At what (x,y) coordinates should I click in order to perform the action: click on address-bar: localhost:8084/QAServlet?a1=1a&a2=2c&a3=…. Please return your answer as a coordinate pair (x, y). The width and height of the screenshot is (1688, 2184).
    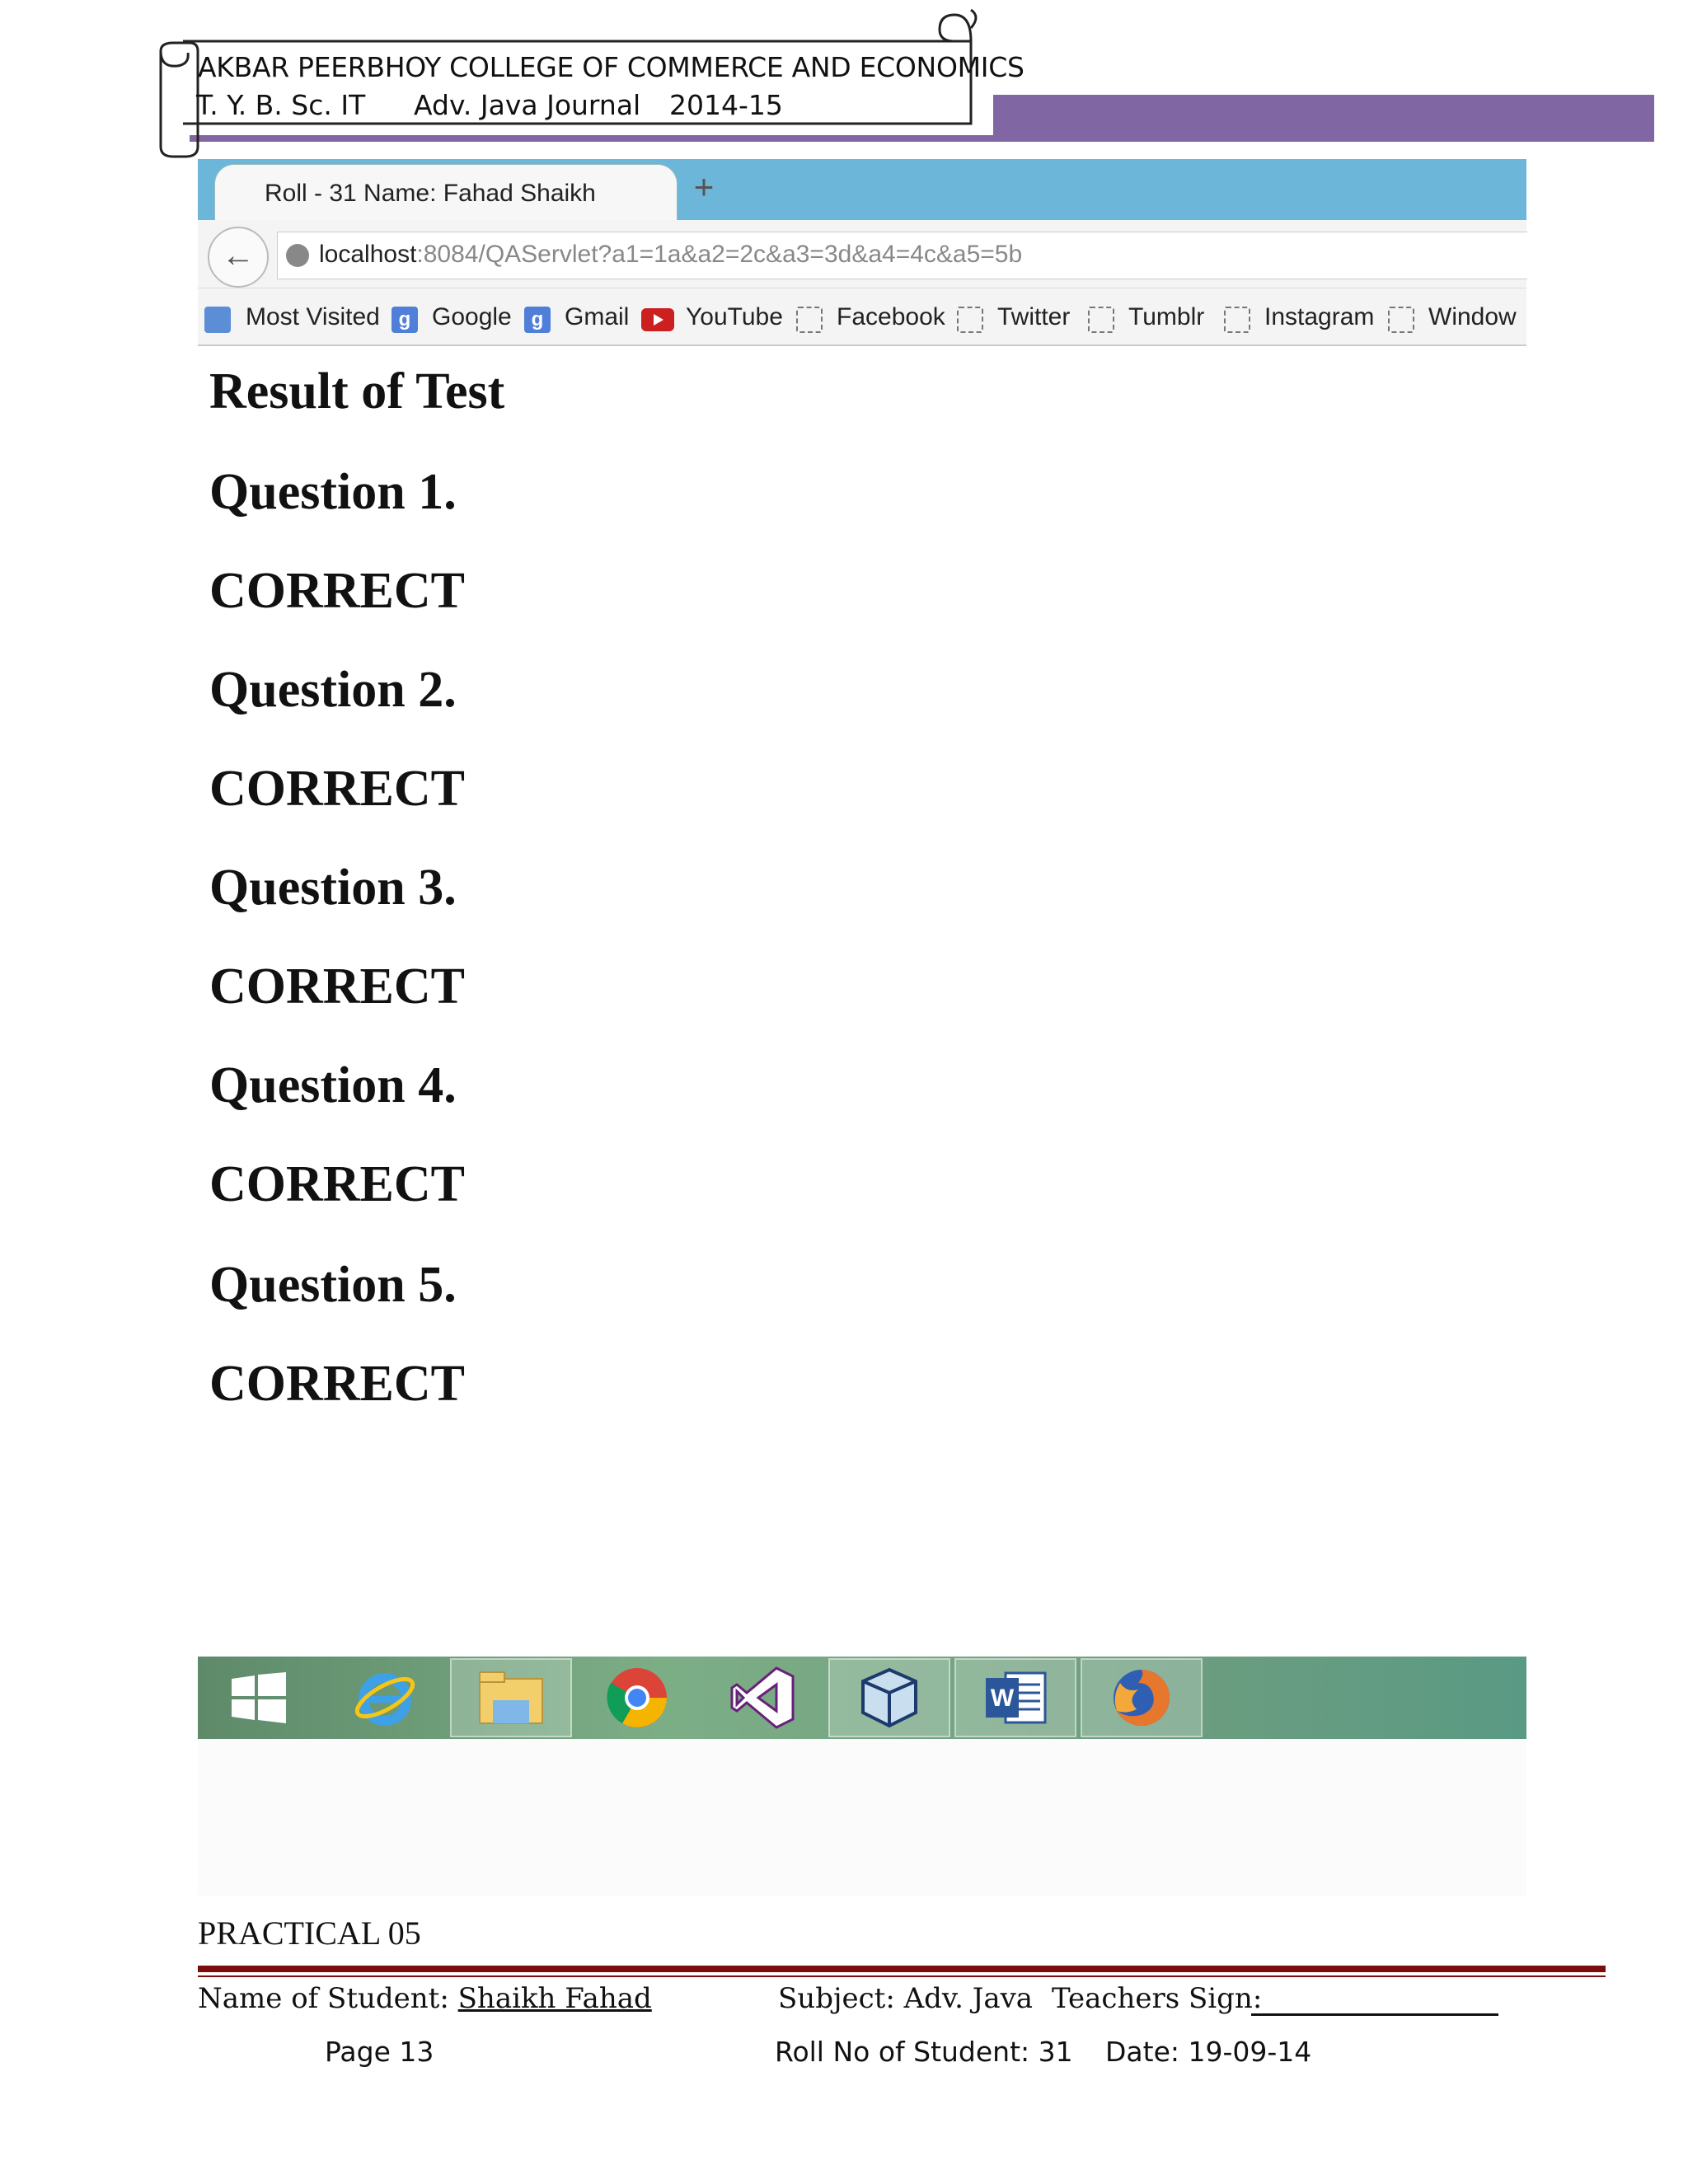
    Looking at the image, I should click on (902, 255).